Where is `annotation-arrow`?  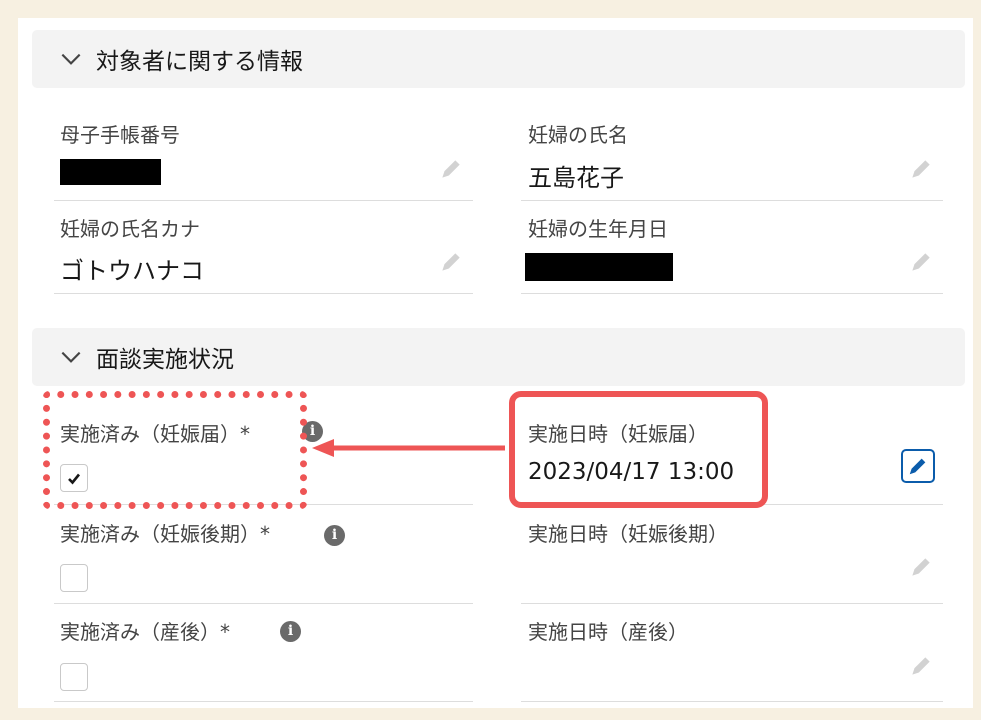 annotation-arrow is located at coordinates (408, 448).